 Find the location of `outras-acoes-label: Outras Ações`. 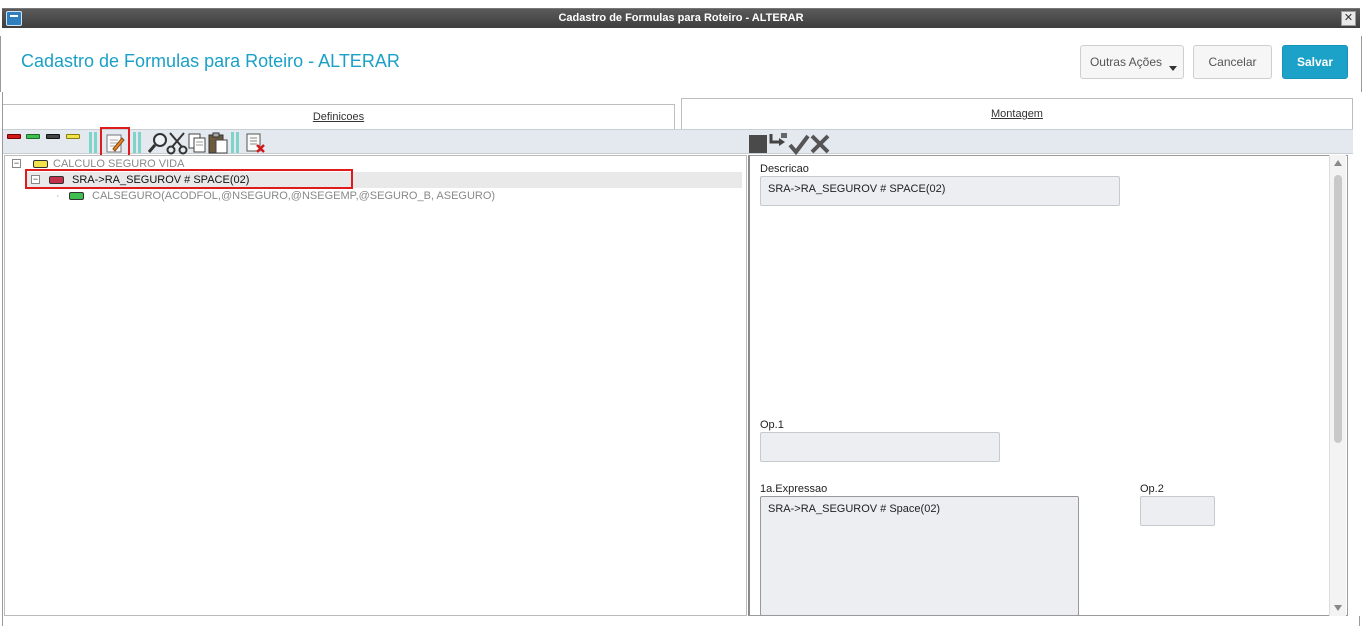

outras-acoes-label: Outras Ações is located at coordinates (1126, 62).